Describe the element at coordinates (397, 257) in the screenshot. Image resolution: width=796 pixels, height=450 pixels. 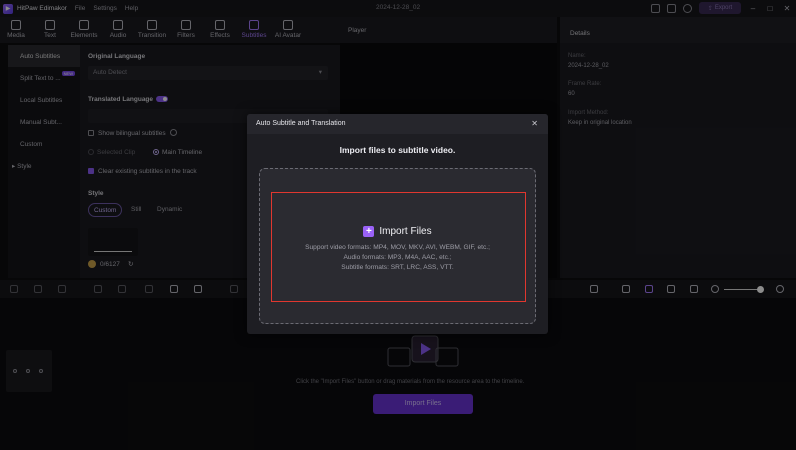
I see `audio-formats-text: Audio formats: MP3, M4A, AAC, etc.;` at that location.